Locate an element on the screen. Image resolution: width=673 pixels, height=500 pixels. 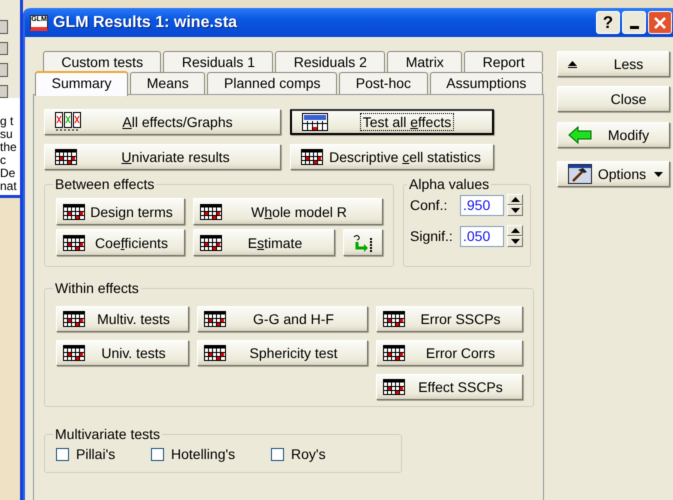
field-label: Signif.: is located at coordinates (432, 236).